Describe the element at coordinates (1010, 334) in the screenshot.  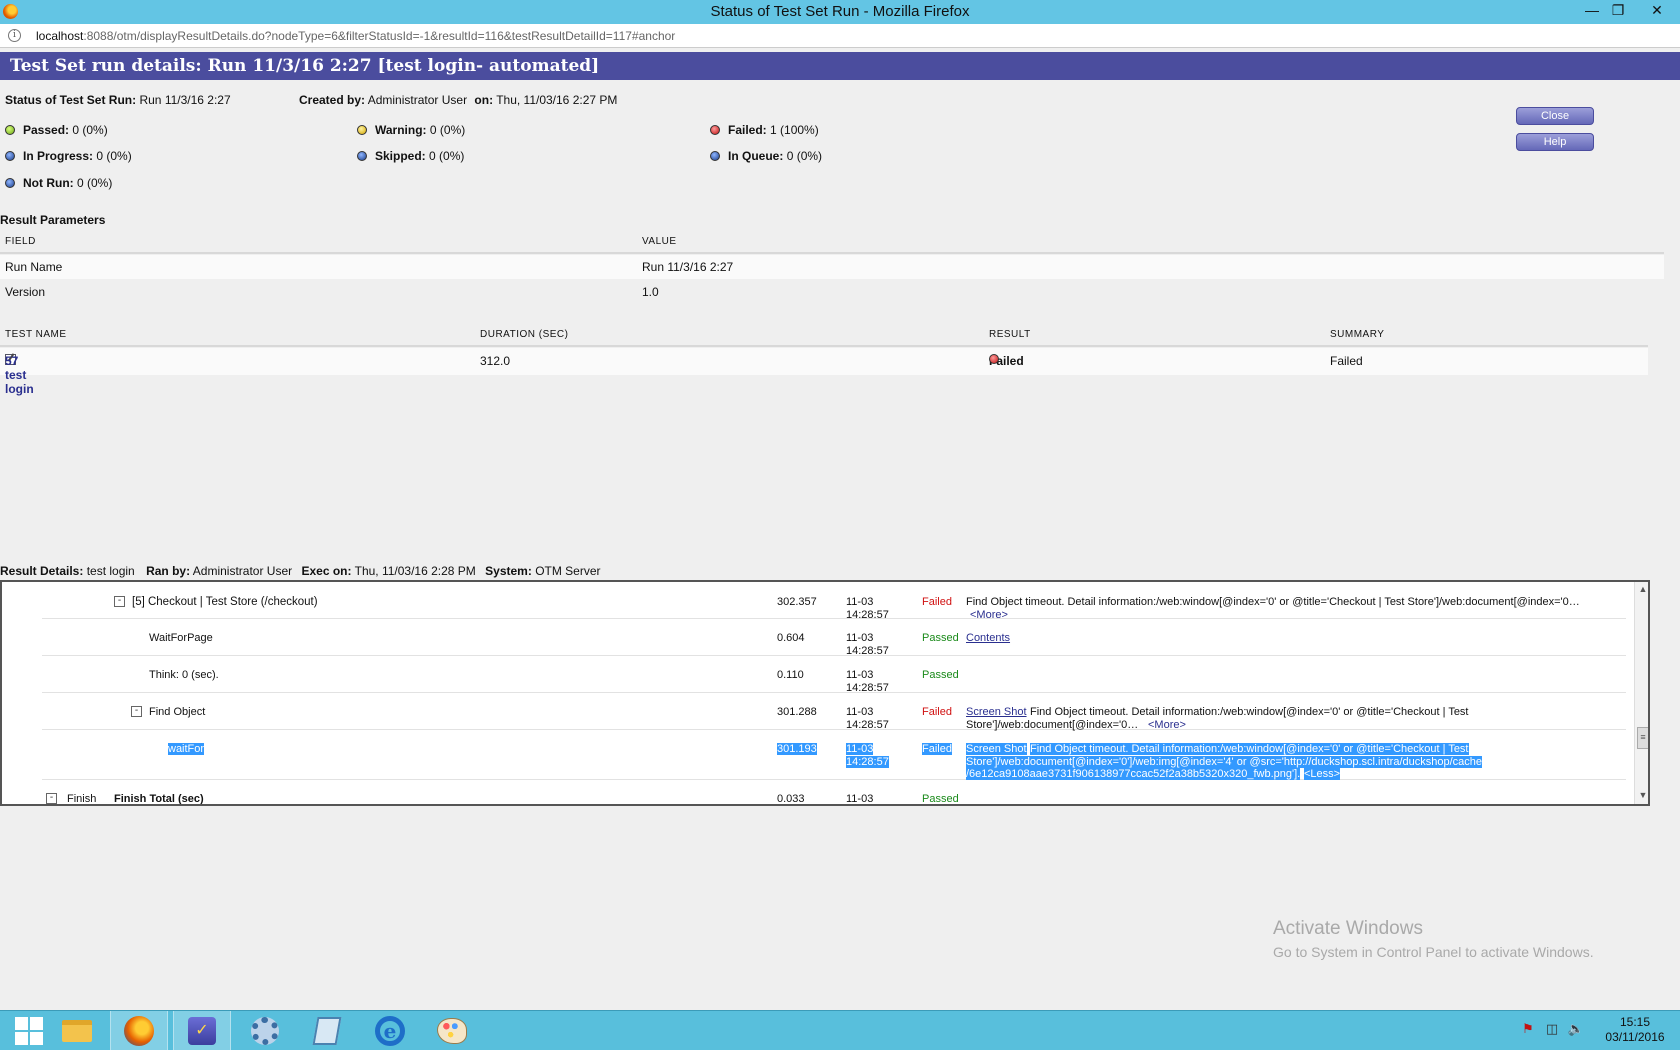
I see `col-result: RESULT` at that location.